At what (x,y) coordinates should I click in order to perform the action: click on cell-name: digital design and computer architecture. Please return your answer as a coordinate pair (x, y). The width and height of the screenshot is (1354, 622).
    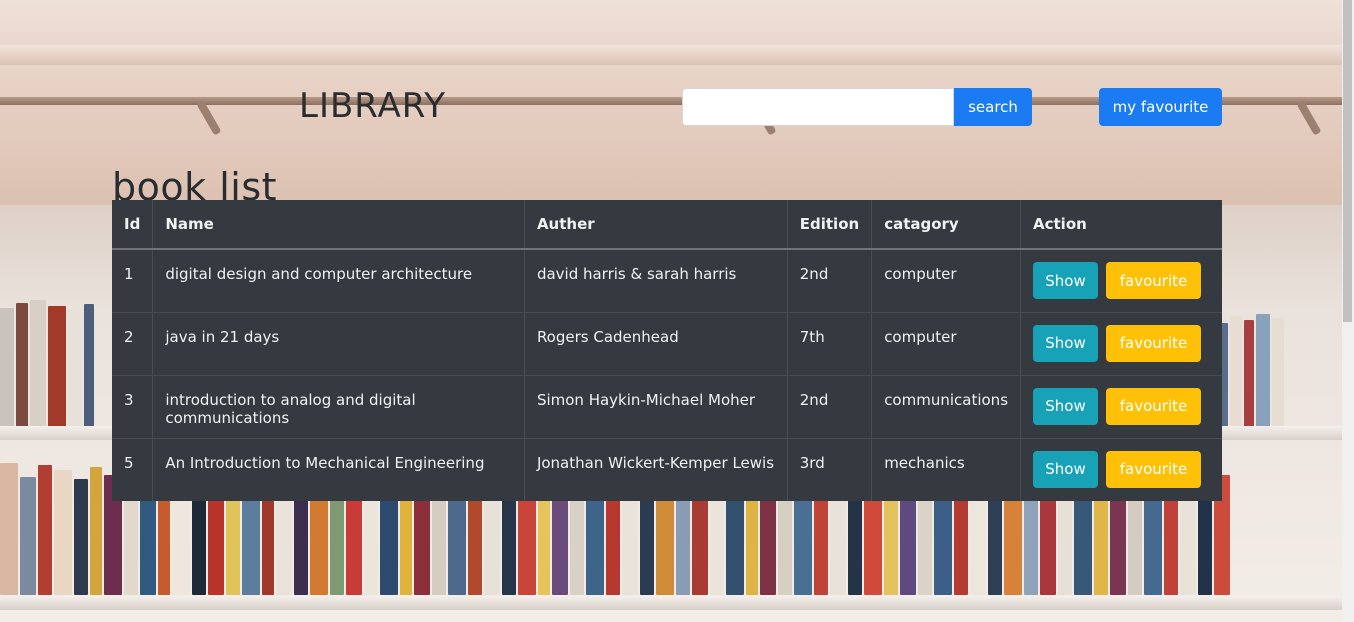
    Looking at the image, I should click on (338, 280).